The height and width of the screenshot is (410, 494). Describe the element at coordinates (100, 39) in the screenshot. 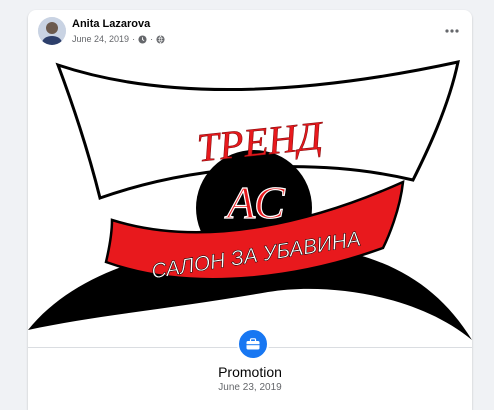

I see `post-date: June 24, 2019` at that location.